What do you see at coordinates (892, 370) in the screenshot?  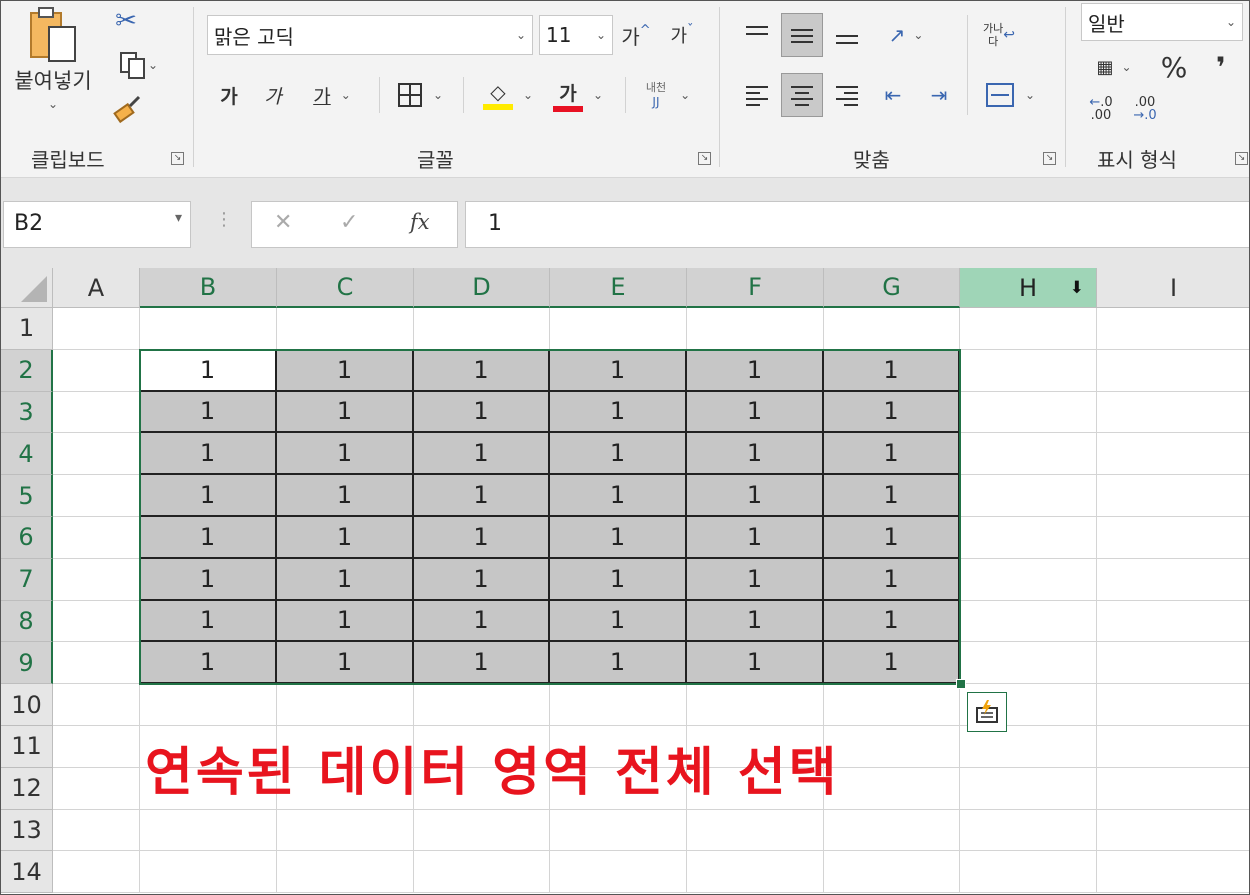 I see `cell-g2: 1` at bounding box center [892, 370].